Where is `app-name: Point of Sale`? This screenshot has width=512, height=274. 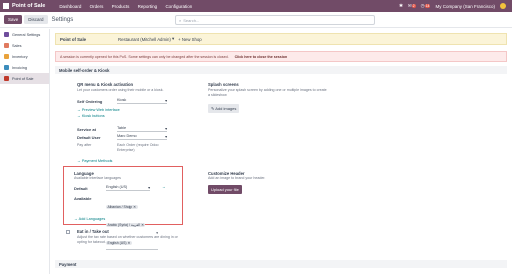 app-name: Point of Sale is located at coordinates (28, 6).